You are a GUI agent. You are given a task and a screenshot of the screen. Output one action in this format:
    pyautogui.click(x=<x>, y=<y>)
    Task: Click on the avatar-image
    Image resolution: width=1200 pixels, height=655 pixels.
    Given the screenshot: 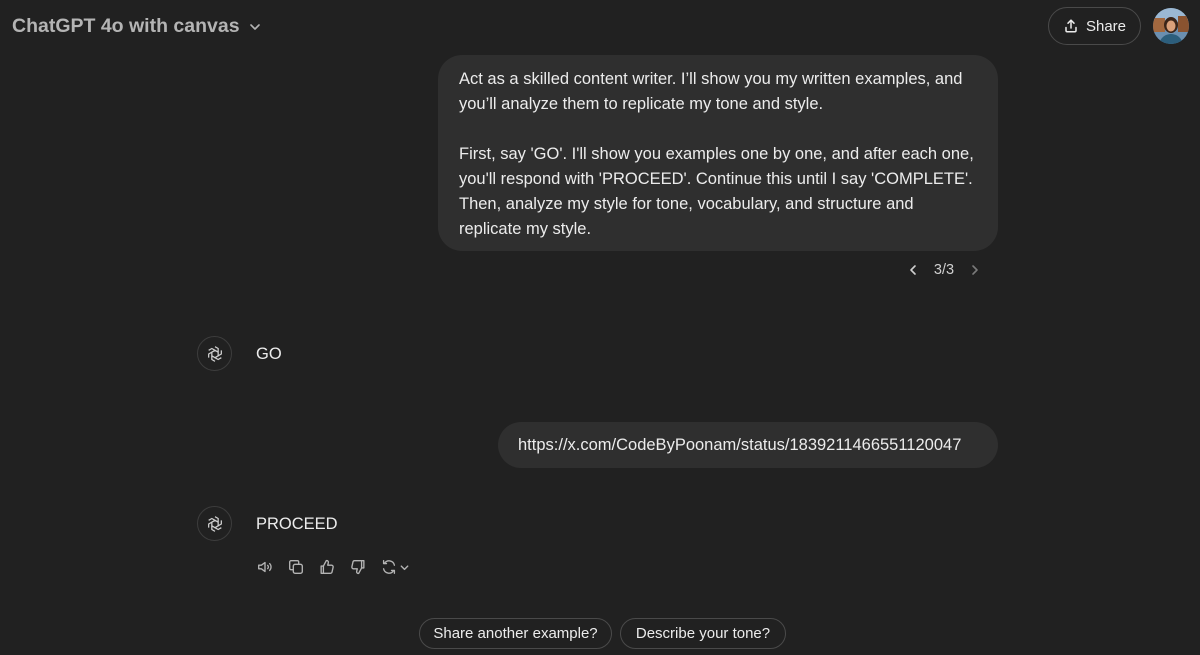 What is the action you would take?
    pyautogui.click(x=1171, y=26)
    